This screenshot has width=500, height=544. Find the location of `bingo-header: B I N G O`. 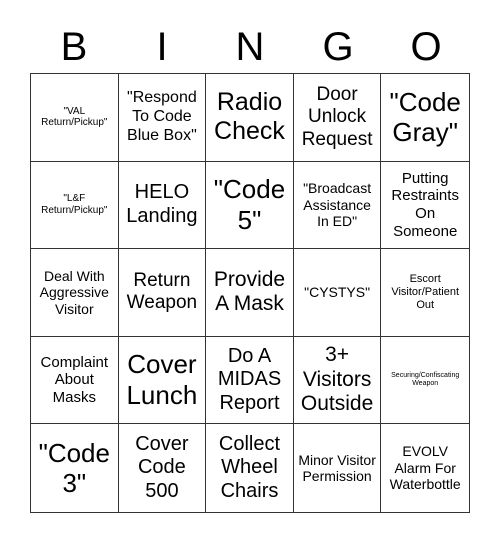

bingo-header: B I N G O is located at coordinates (250, 47).